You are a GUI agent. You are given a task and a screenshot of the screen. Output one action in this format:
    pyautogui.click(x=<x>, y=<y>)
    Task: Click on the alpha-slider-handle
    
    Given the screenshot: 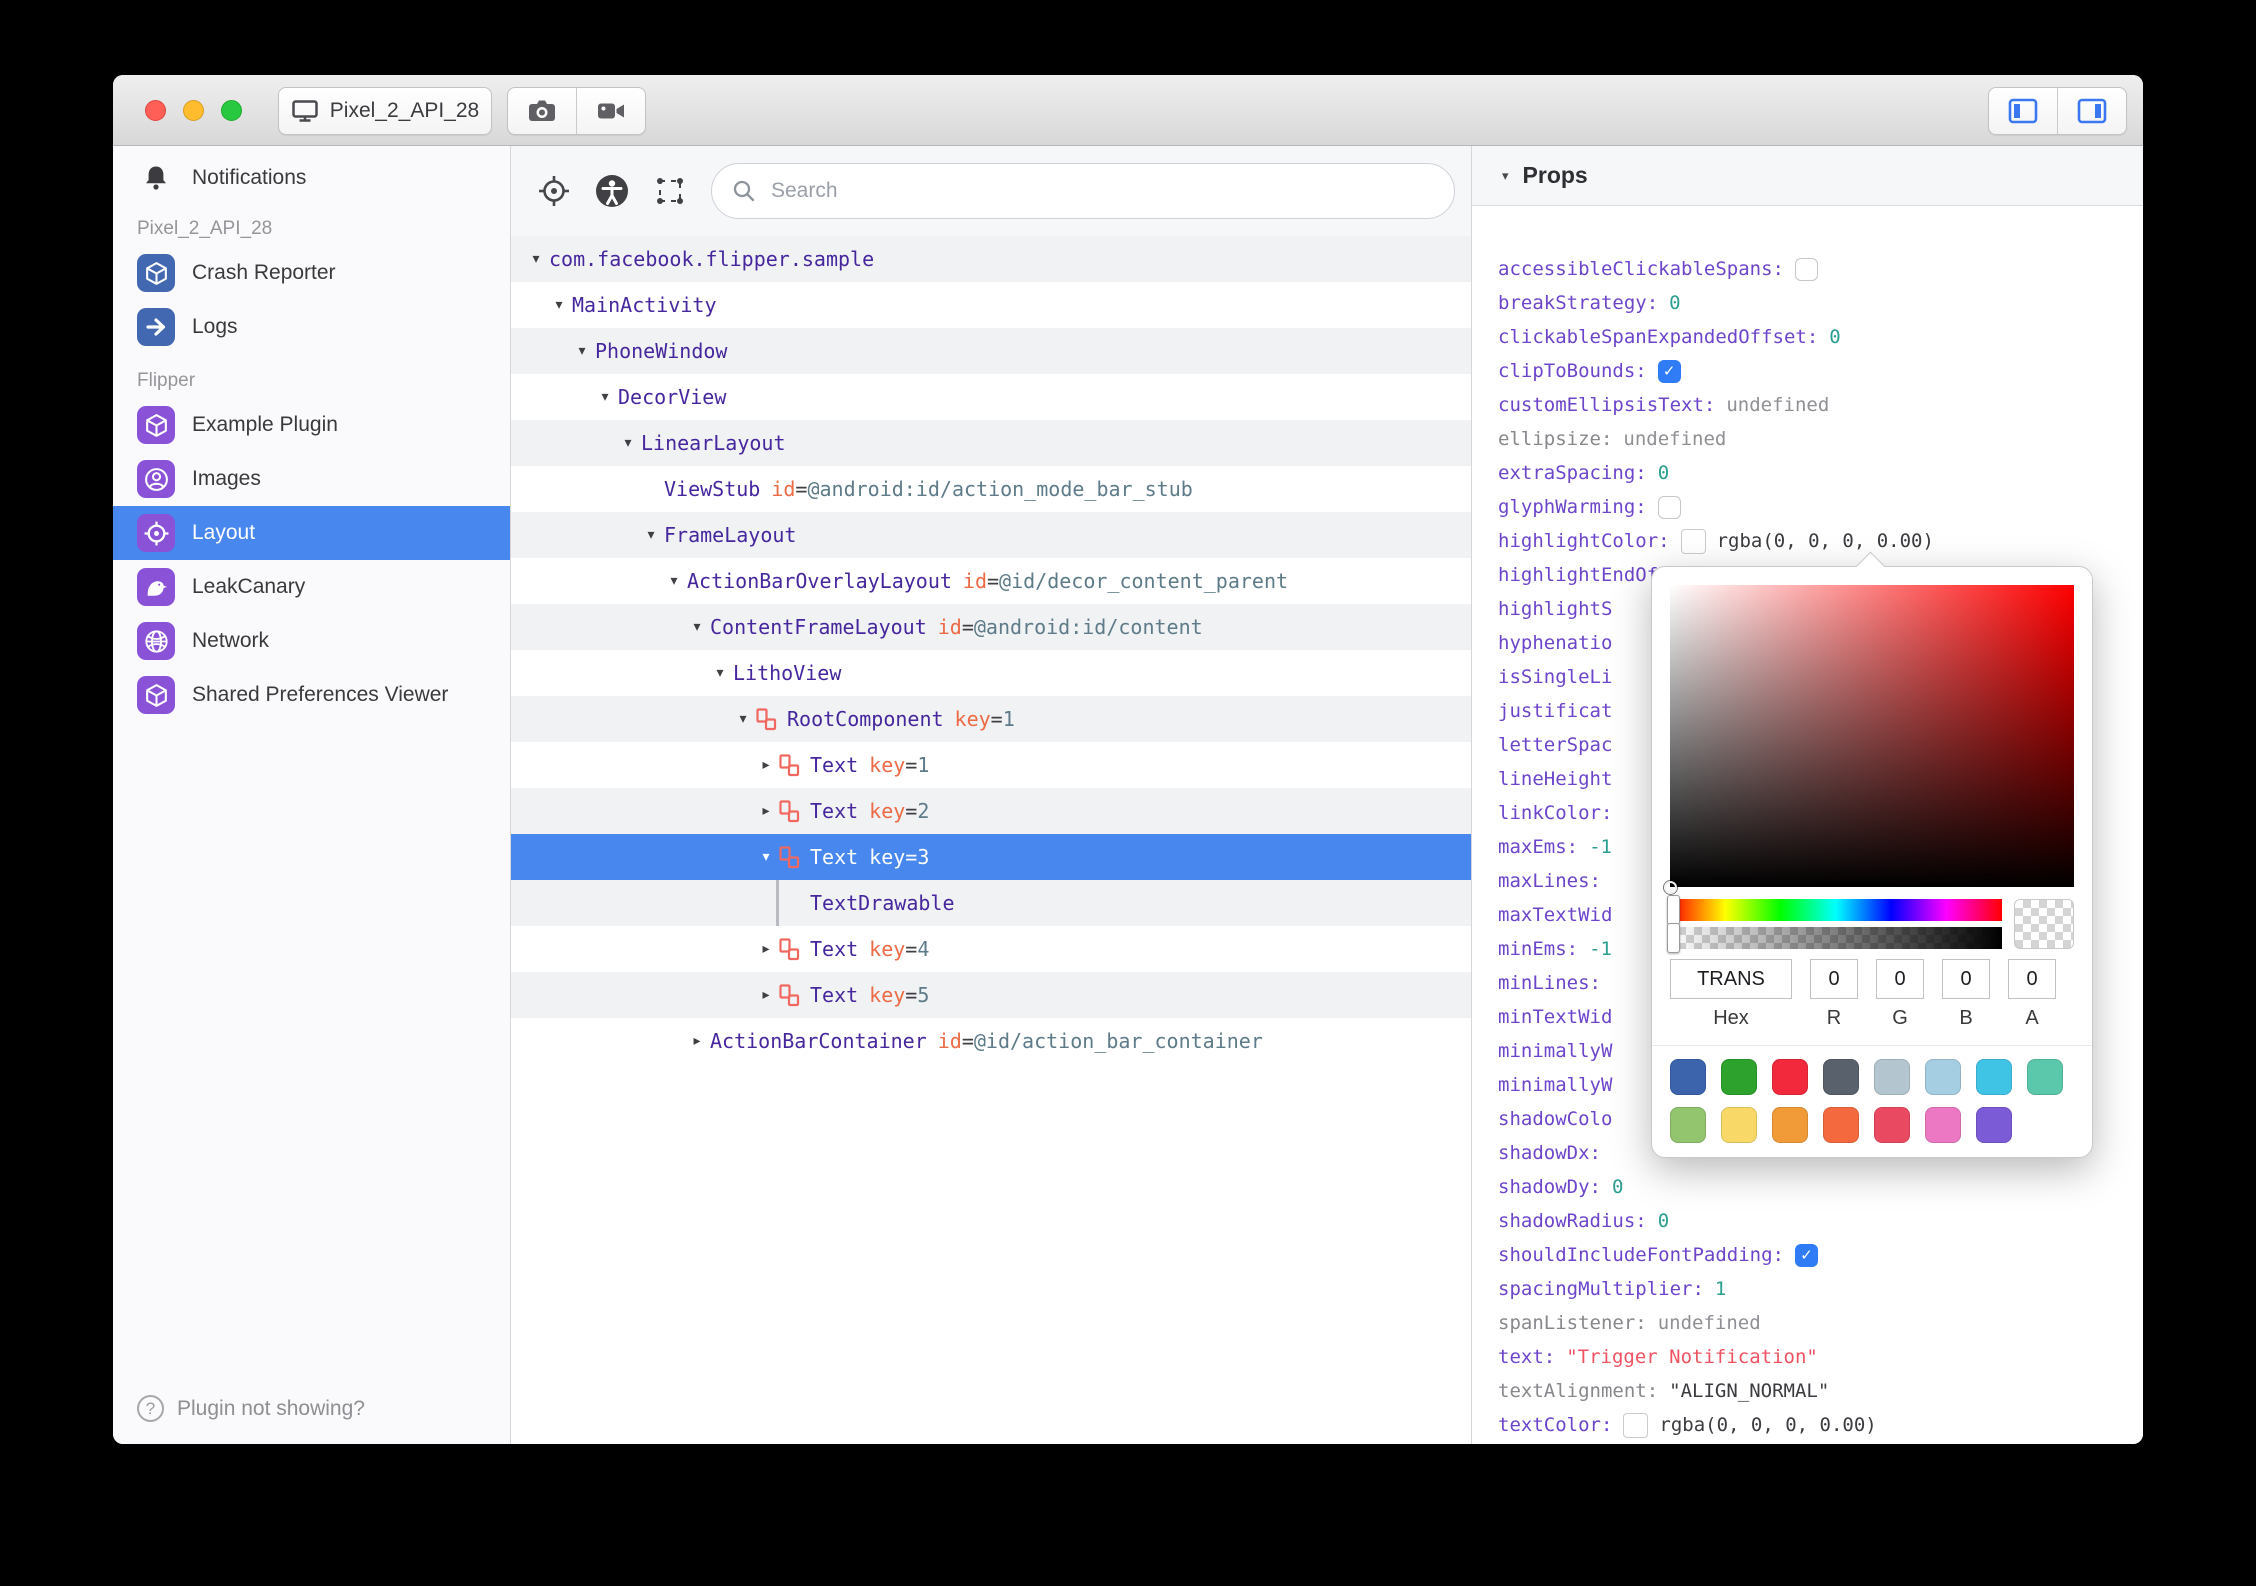 What is the action you would take?
    pyautogui.click(x=1673, y=938)
    